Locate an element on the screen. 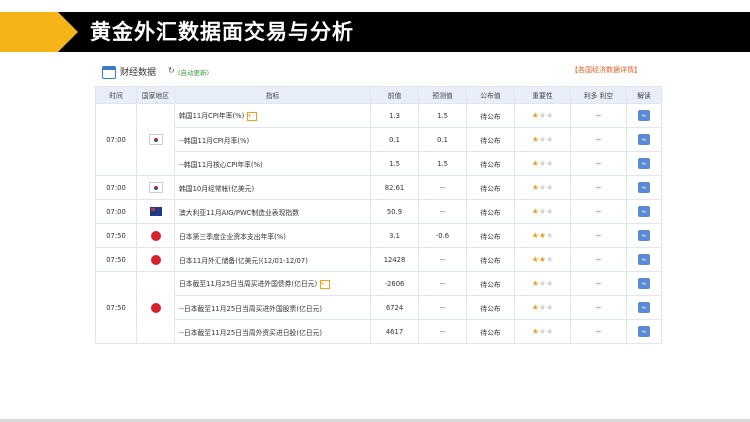 This screenshot has width=750, height=422. previous-value: 0.1 is located at coordinates (394, 139).